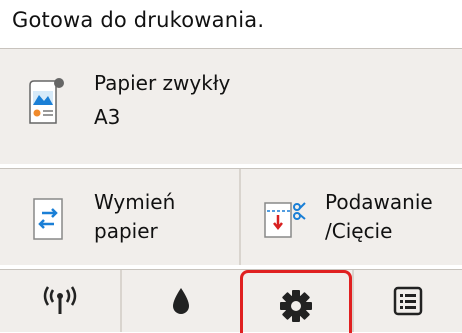 The image size is (462, 333). I want to click on feed-cut-button: Podawanie /Cięcie, so click(351, 217).